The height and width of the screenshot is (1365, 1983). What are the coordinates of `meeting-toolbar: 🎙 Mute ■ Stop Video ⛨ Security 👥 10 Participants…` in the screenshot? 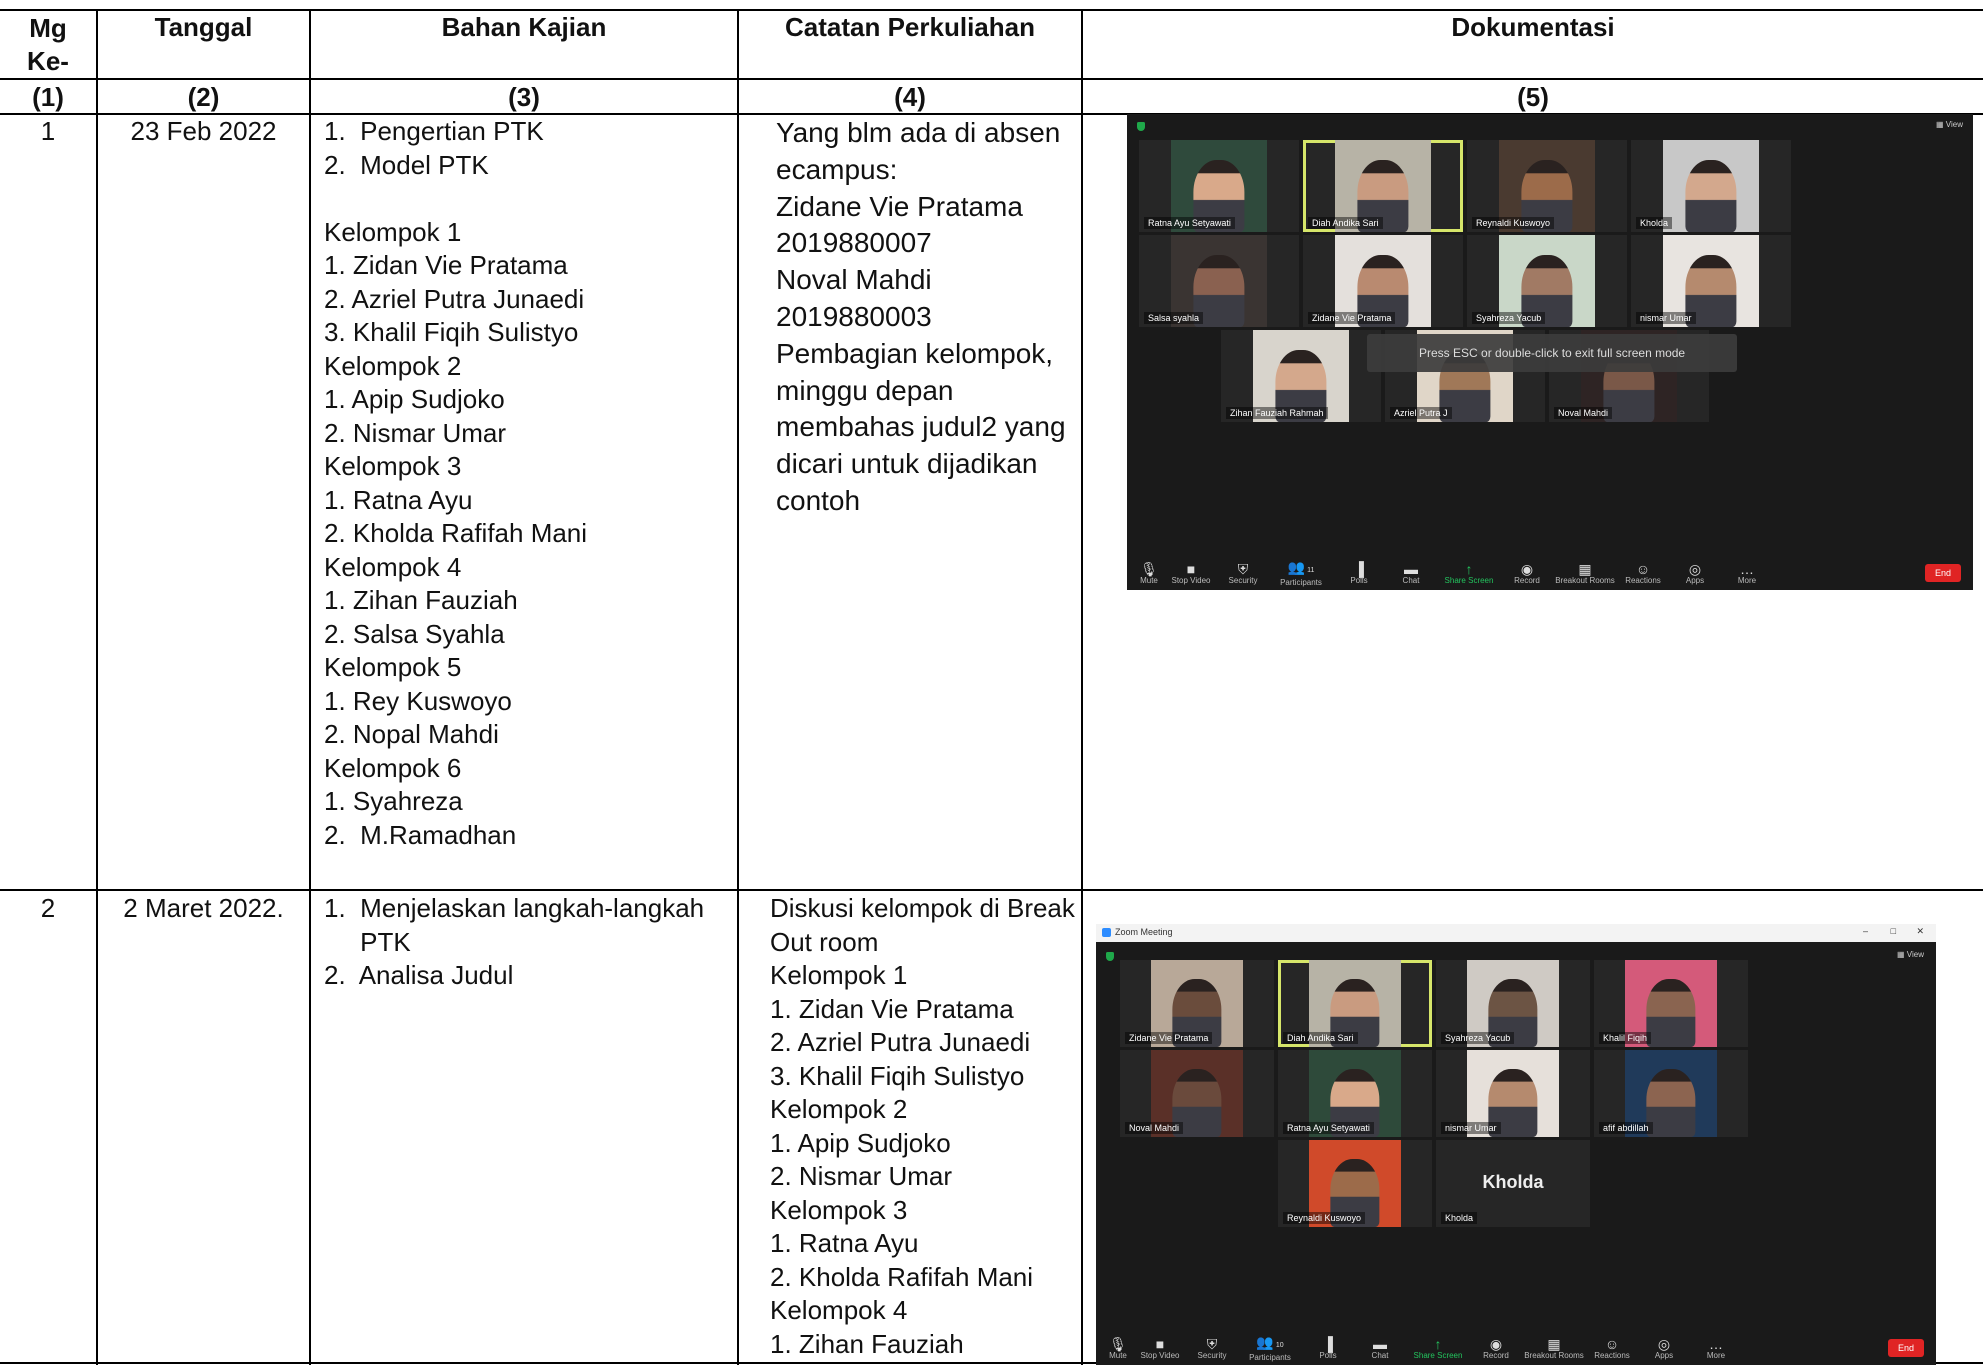 It's located at (1516, 1348).